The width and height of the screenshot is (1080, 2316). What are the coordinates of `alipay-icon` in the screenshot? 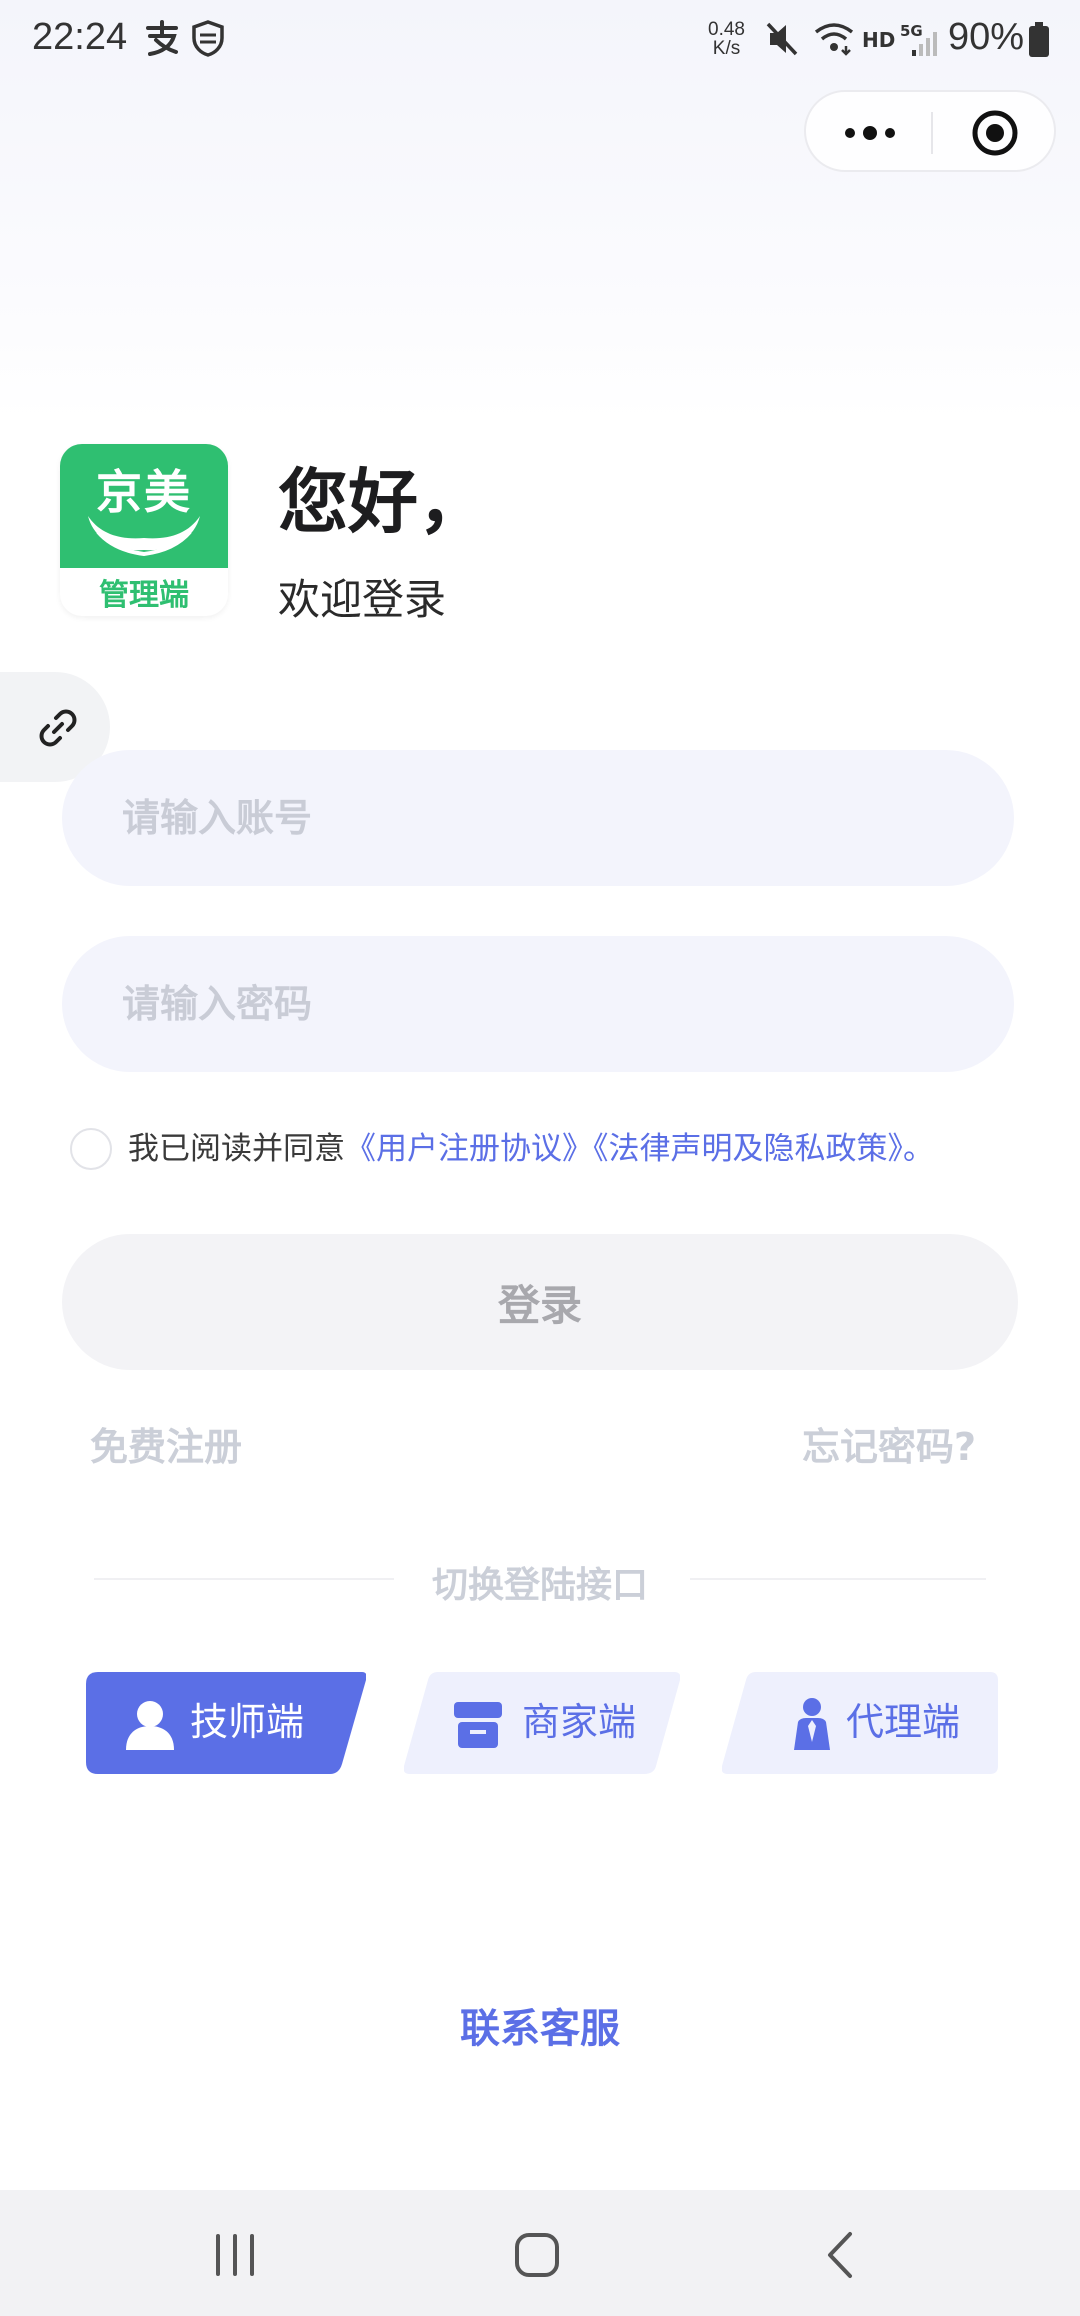 It's located at (162, 42).